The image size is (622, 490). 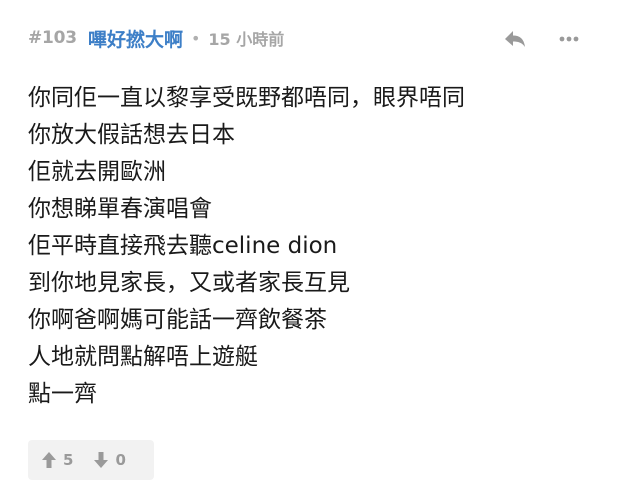 What do you see at coordinates (120, 209) in the screenshot?
I see `comment-line: 你想睇單春演唱會` at bounding box center [120, 209].